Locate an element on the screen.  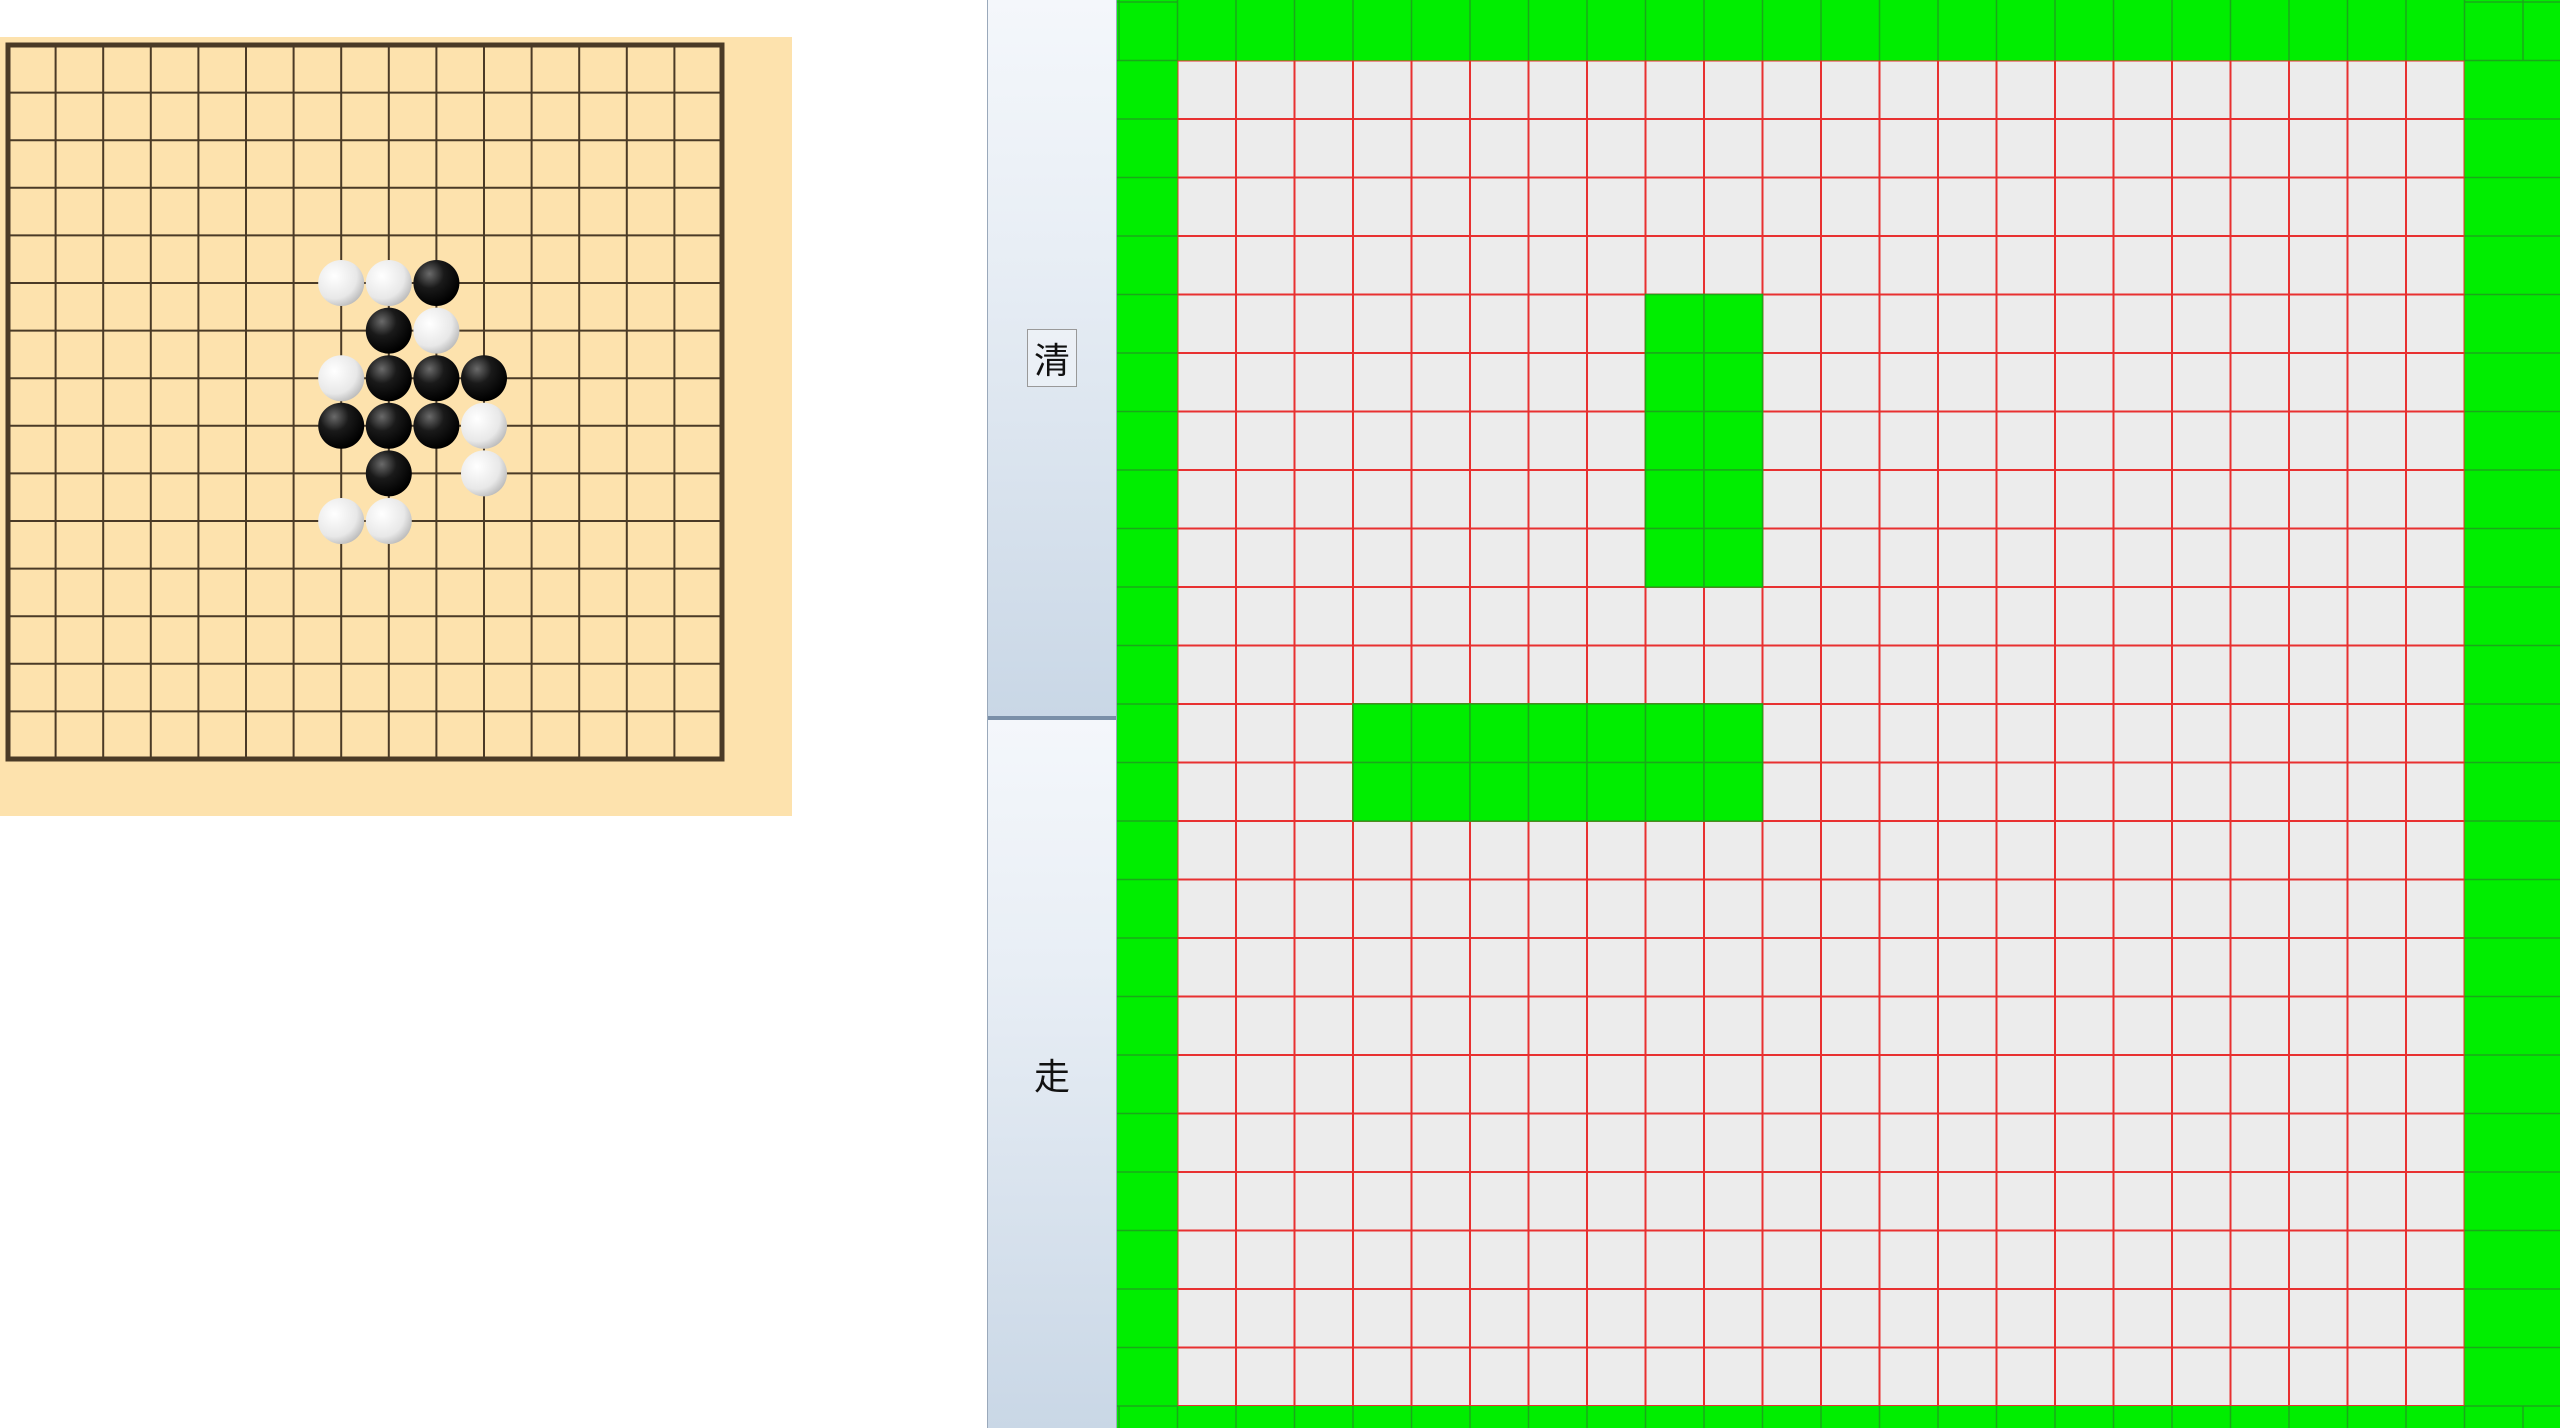
wall-right is located at coordinates (2512, 714).